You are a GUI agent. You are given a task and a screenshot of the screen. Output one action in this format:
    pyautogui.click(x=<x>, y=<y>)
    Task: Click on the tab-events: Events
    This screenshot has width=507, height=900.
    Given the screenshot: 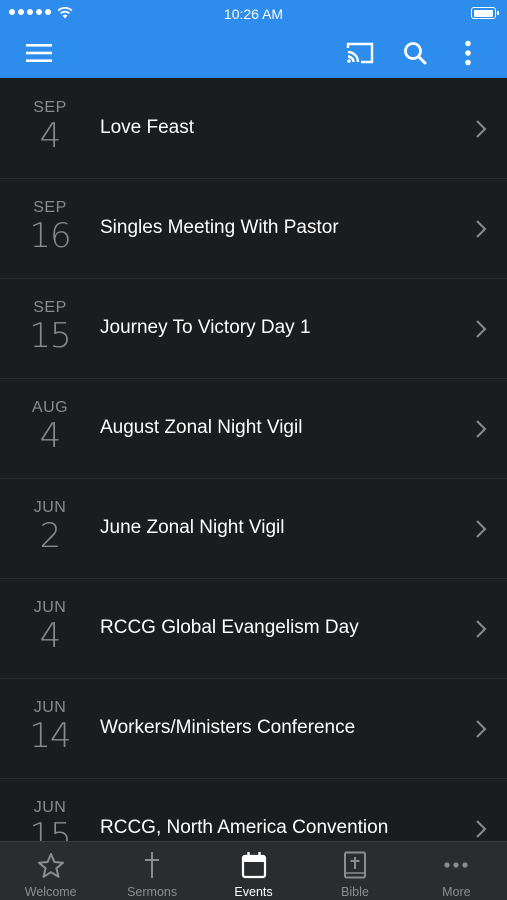 What is the action you would take?
    pyautogui.click(x=253, y=871)
    